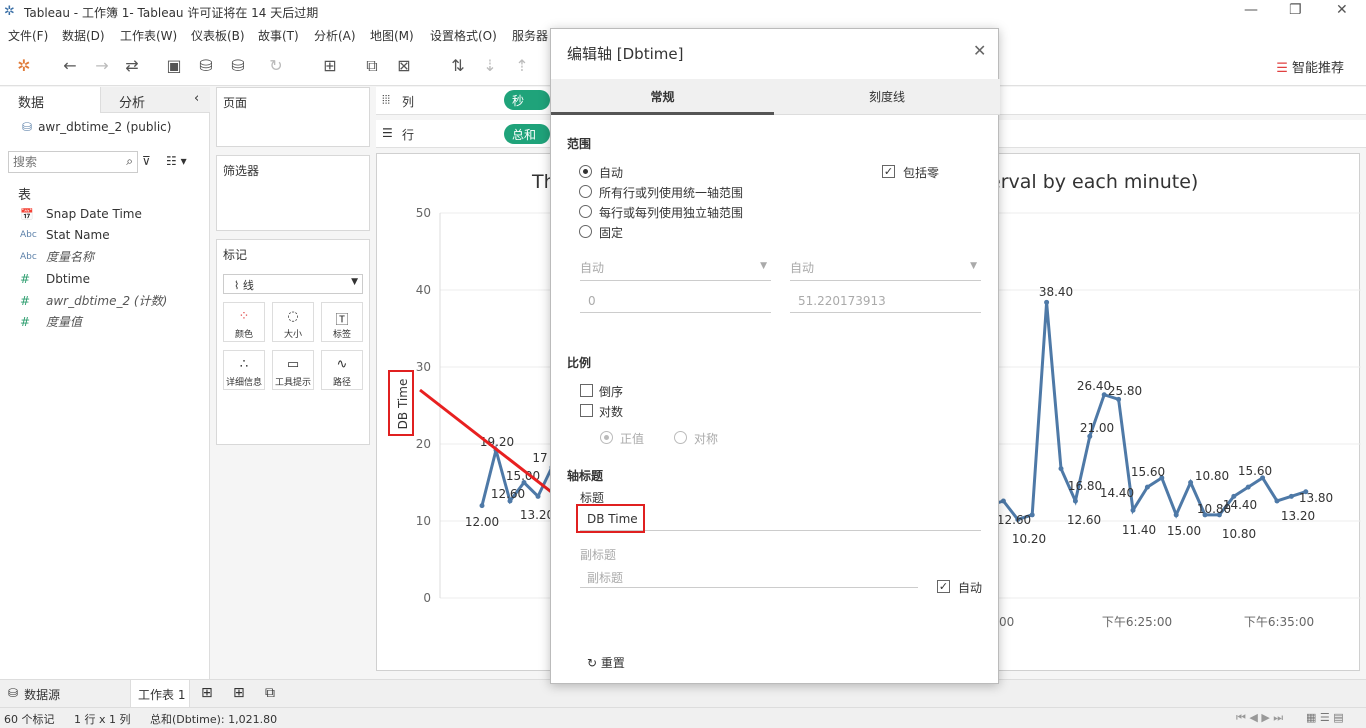 This screenshot has height=728, width=1366. I want to click on color-button: ⁘ 颜色, so click(244, 322).